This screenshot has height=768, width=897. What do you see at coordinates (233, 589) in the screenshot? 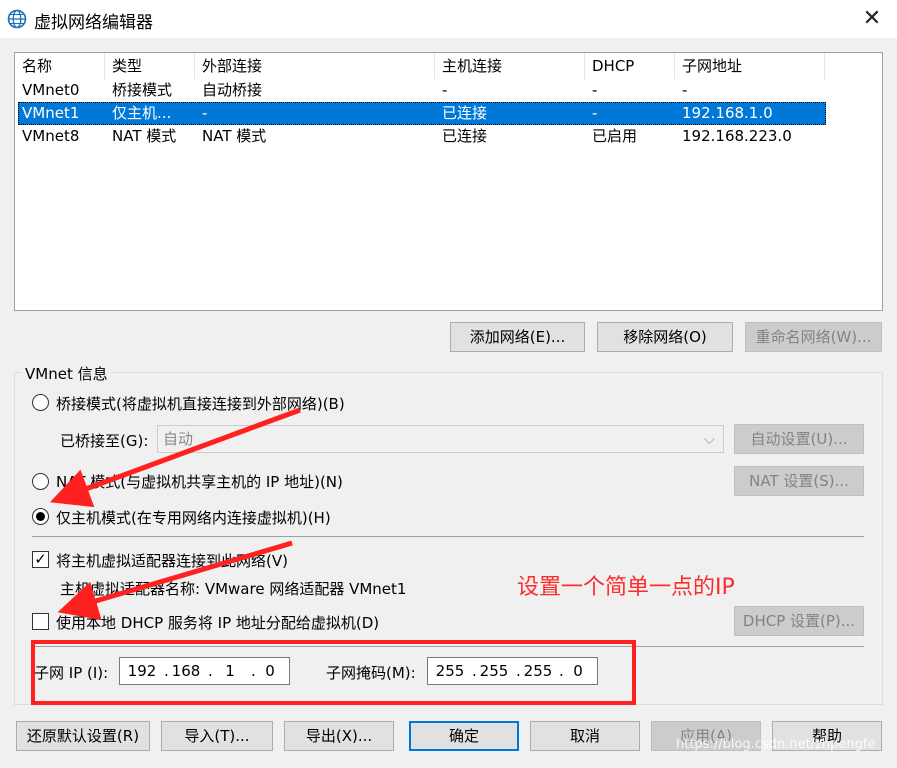
I see `adapter-name-text: 主机虚拟适配器名称: VMware 网络适配器 VMnet1` at bounding box center [233, 589].